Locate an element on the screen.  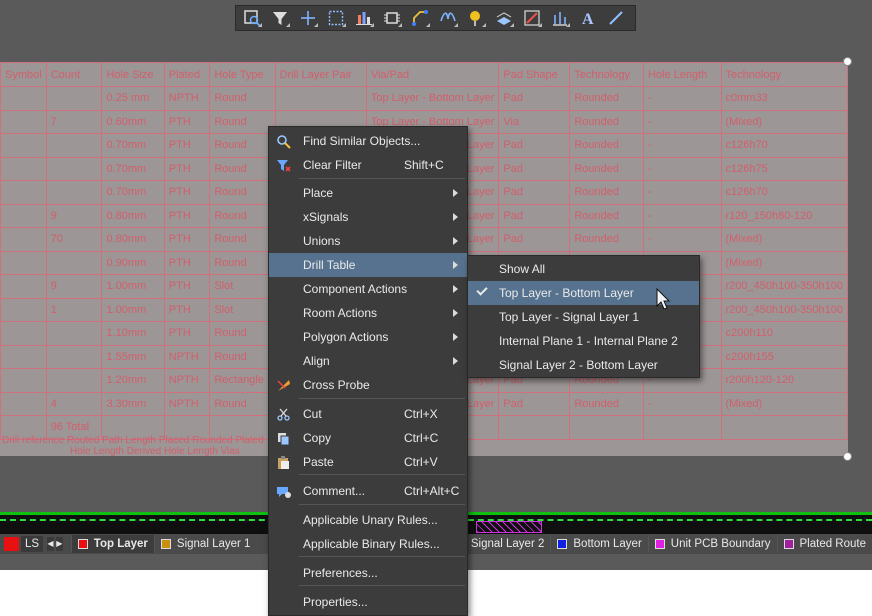
menu-item-xsignals: xSignals is located at coordinates (368, 217).